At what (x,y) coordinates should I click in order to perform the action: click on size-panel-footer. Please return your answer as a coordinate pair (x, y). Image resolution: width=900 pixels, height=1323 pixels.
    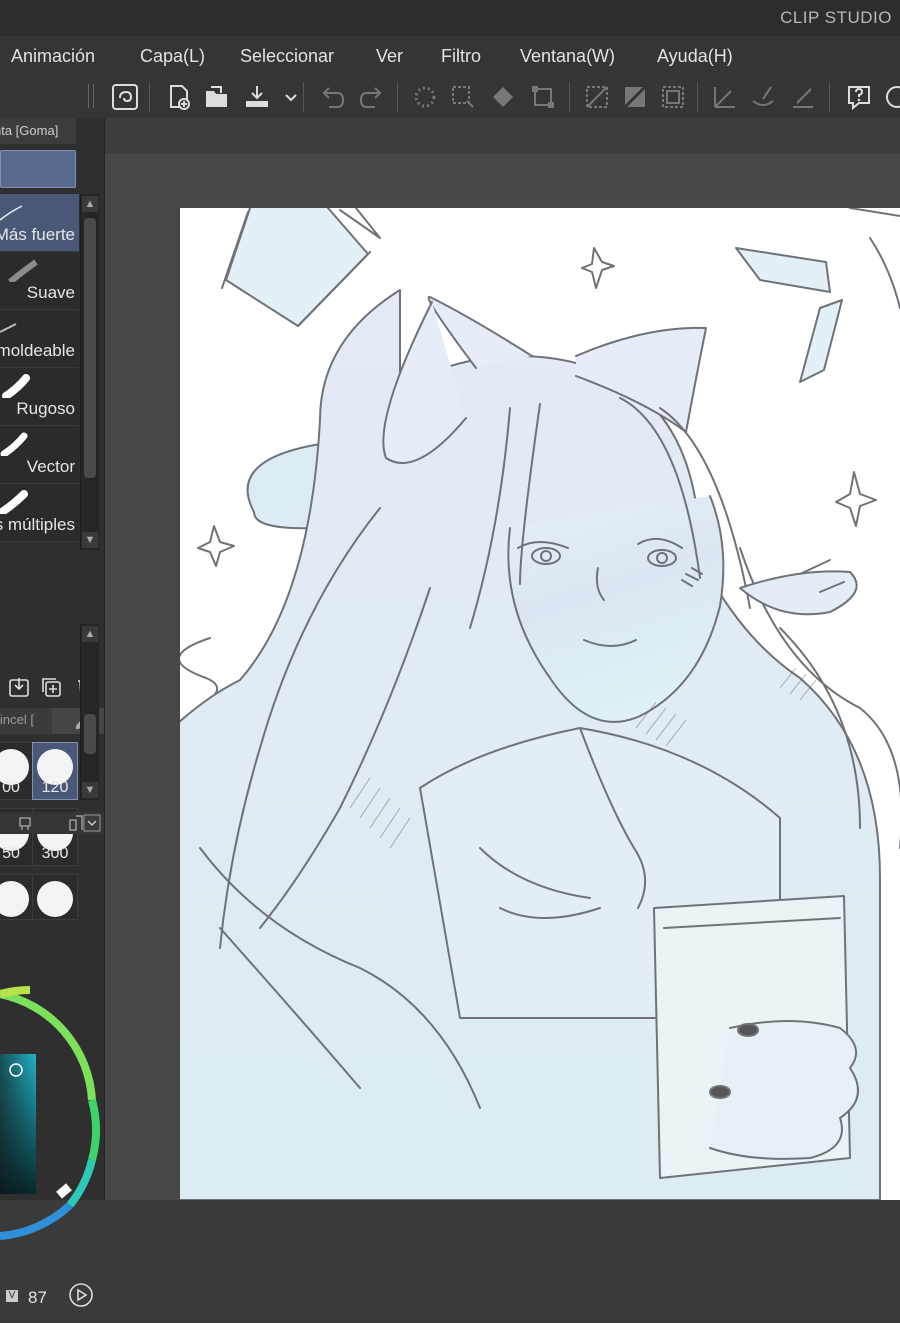
    Looking at the image, I should click on (52, 823).